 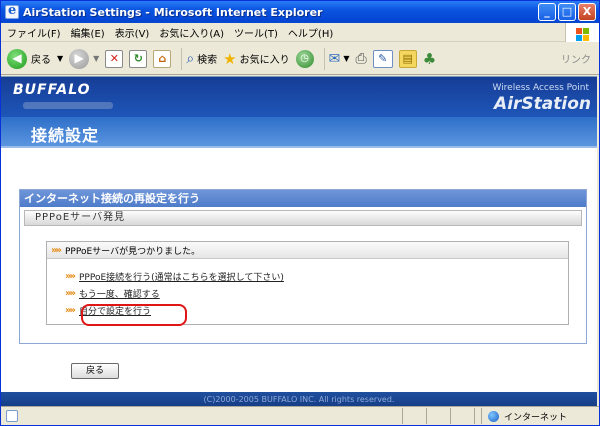 What do you see at coordinates (230, 58) in the screenshot?
I see `star-icon: ★` at bounding box center [230, 58].